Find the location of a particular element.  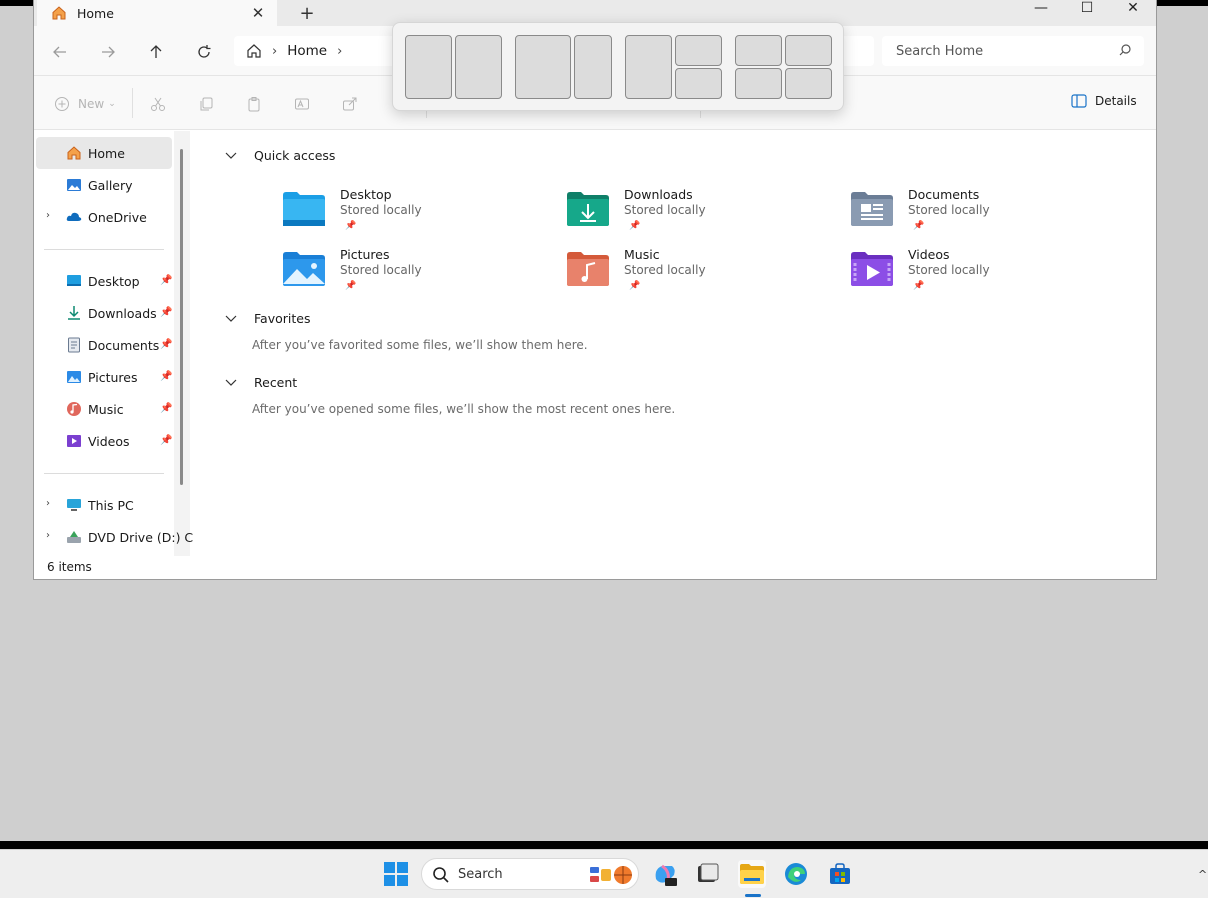

new-button: New ⌄ is located at coordinates (85, 104).